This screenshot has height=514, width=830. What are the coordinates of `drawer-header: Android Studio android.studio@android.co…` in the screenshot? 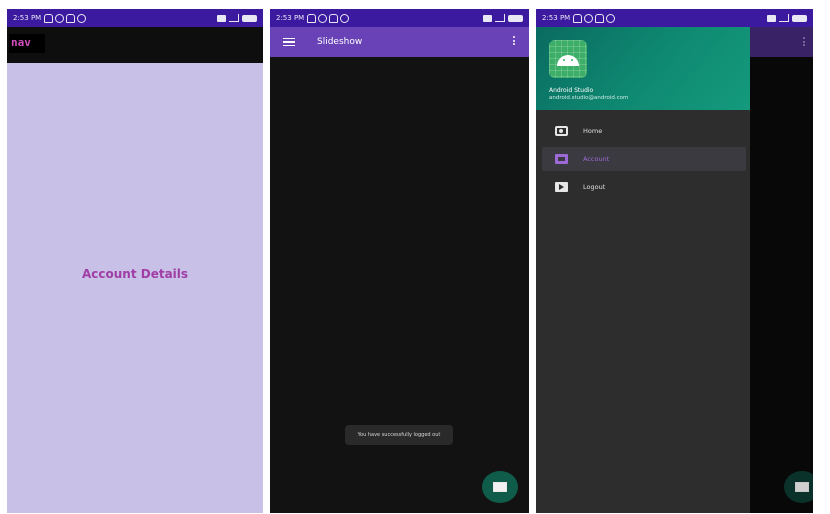 It's located at (643, 68).